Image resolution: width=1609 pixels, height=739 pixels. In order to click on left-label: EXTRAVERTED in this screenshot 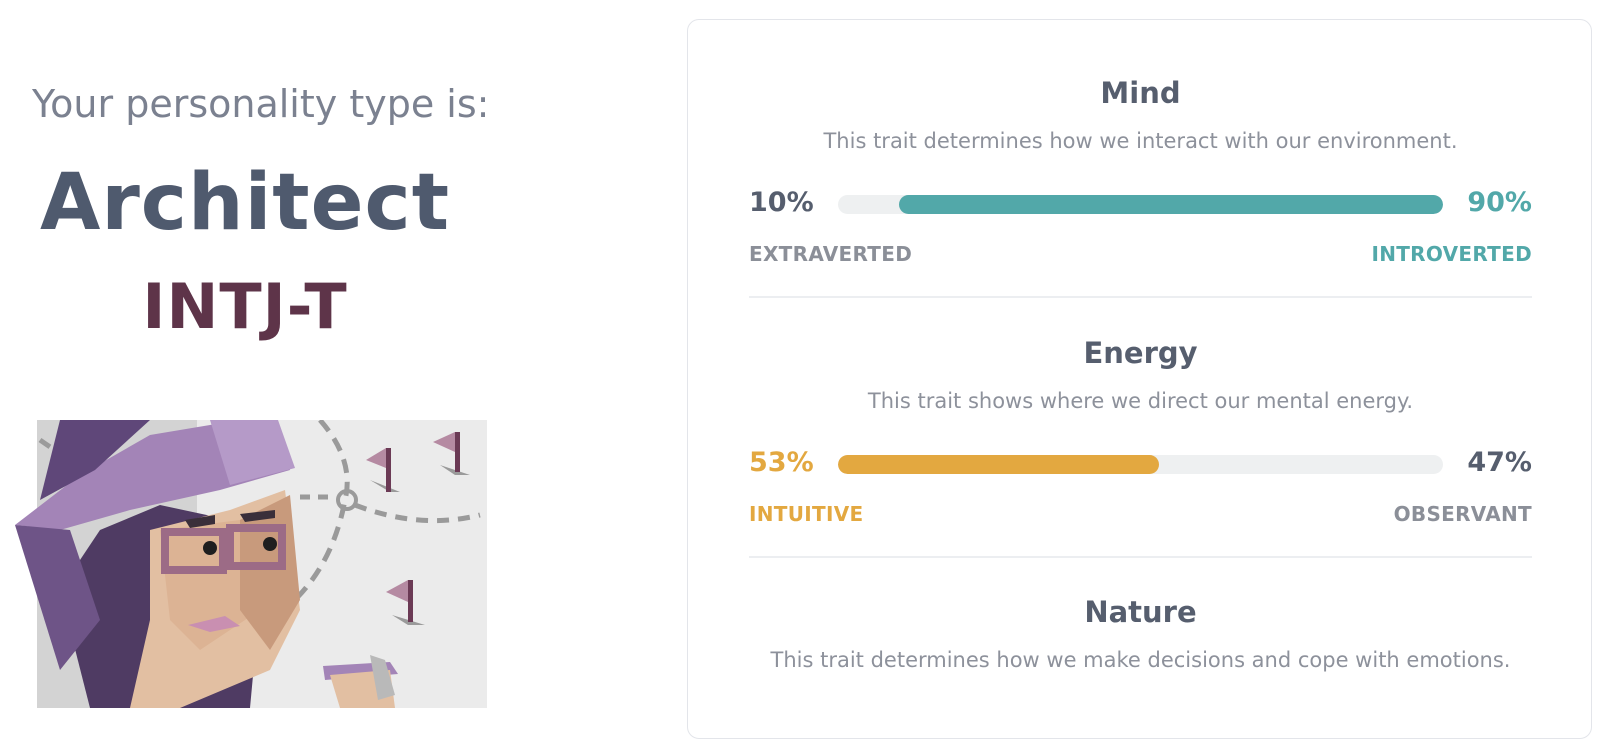, I will do `click(831, 254)`.